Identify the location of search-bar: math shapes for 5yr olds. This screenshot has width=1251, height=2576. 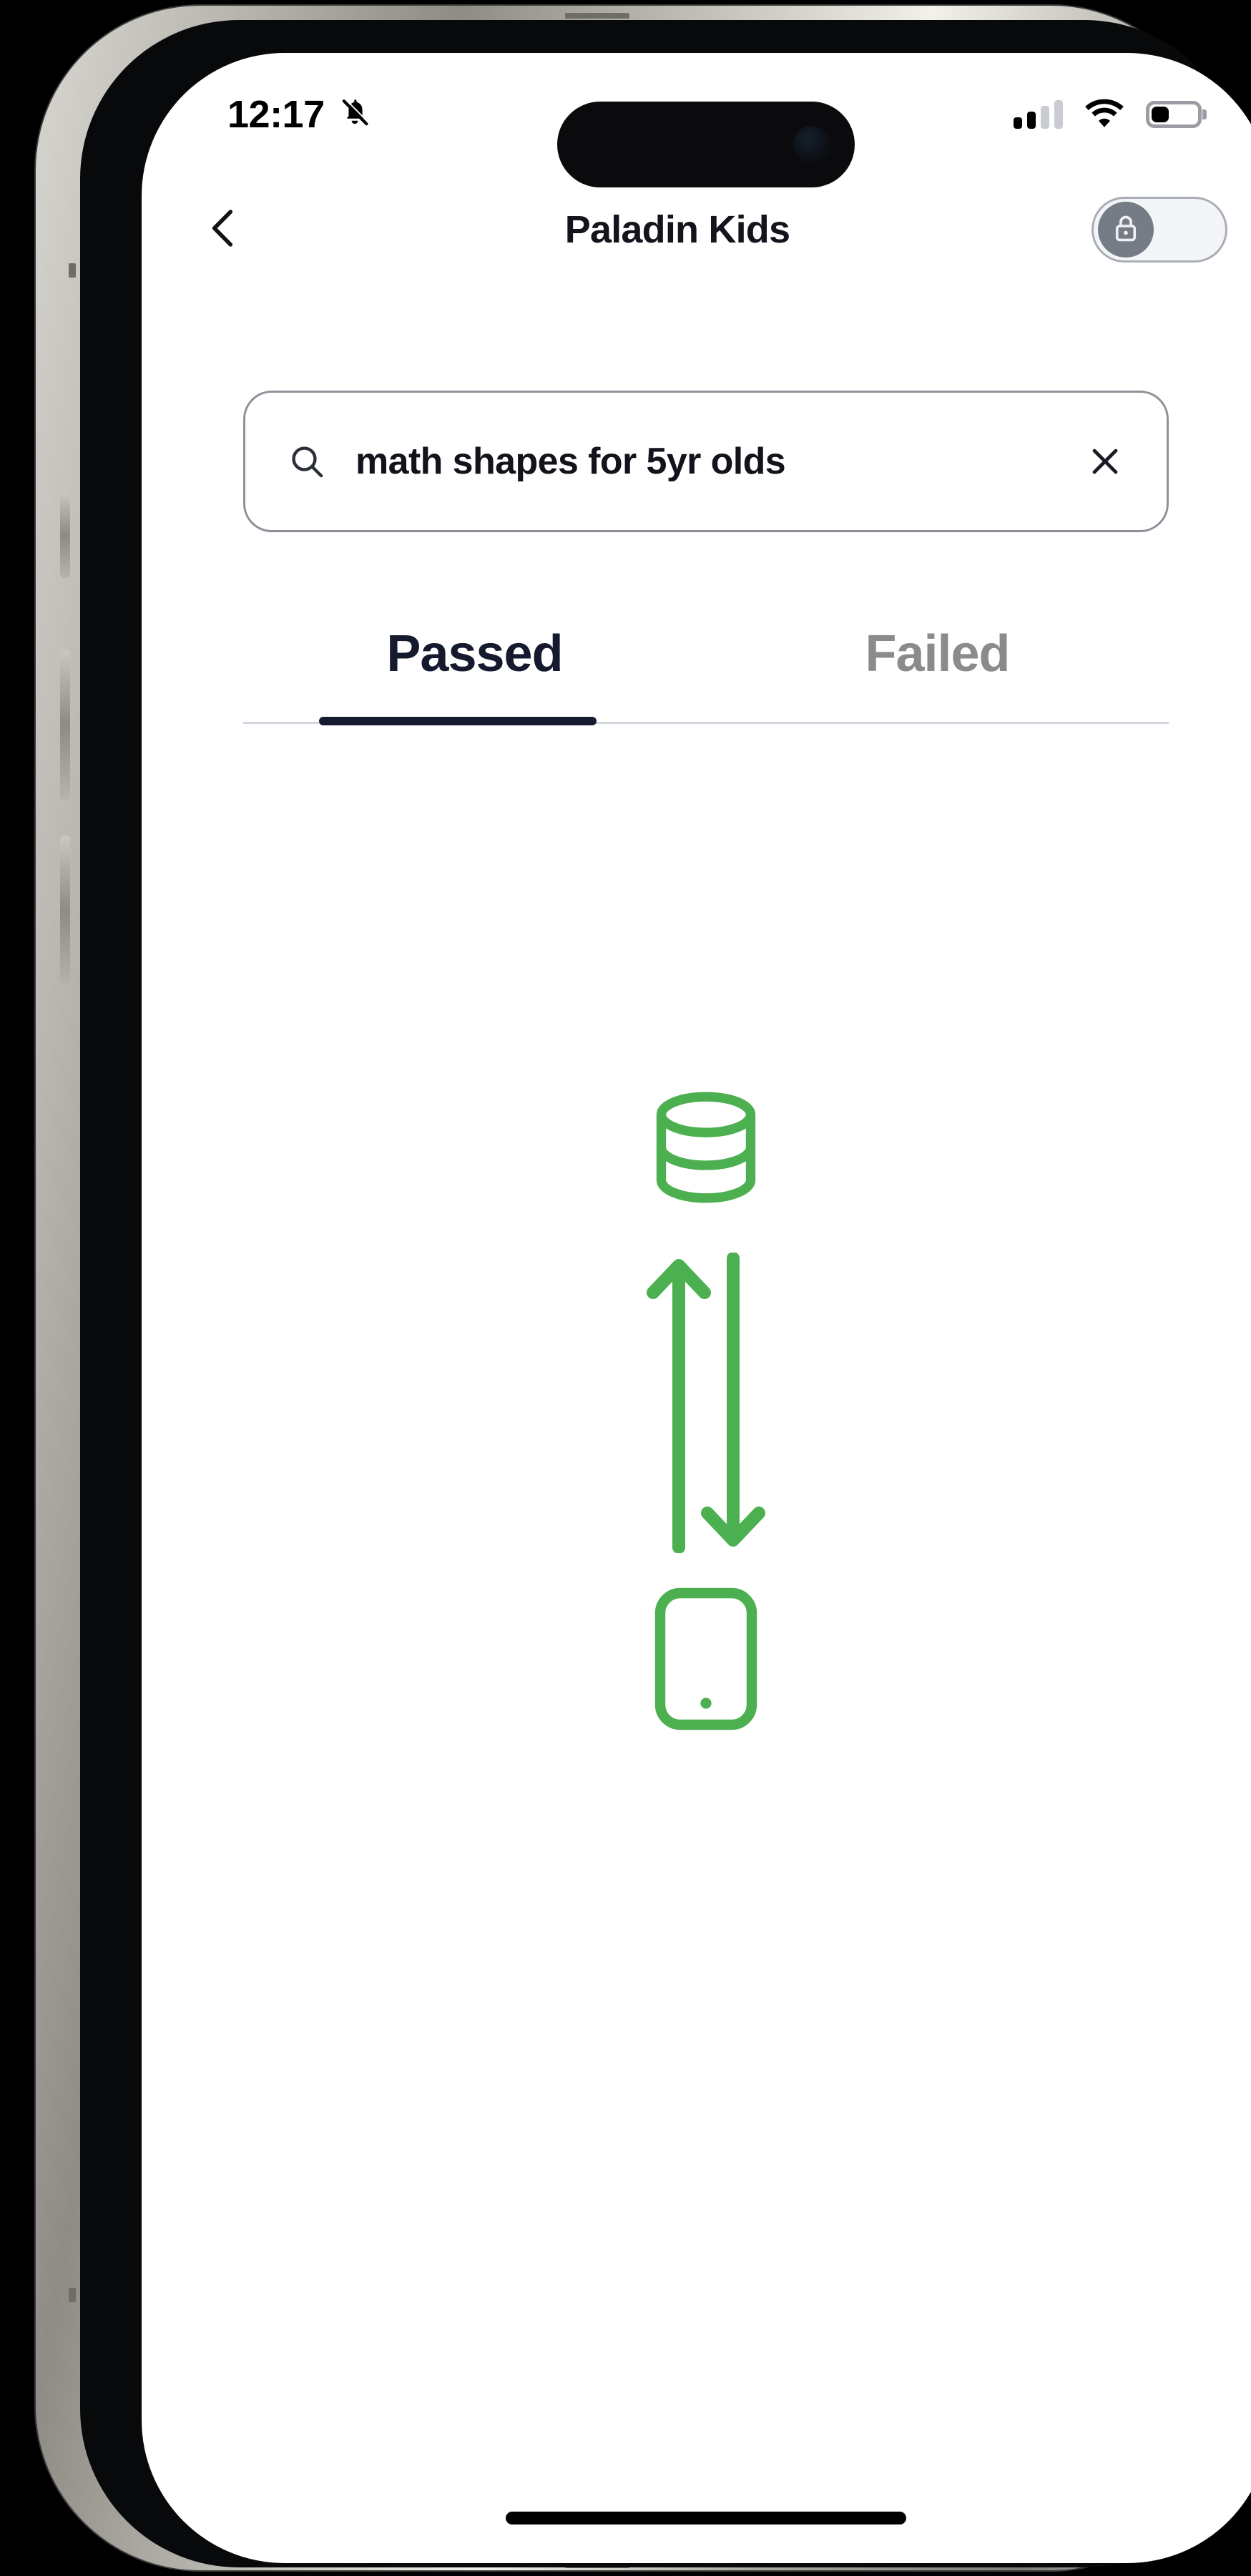
(706, 462).